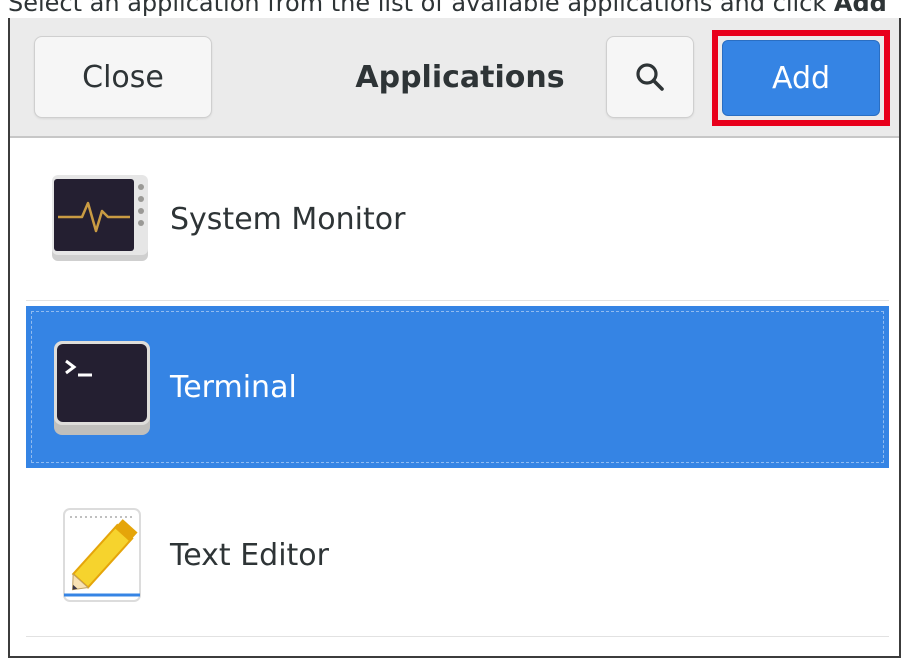  I want to click on dialog-title: Applications, so click(460, 77).